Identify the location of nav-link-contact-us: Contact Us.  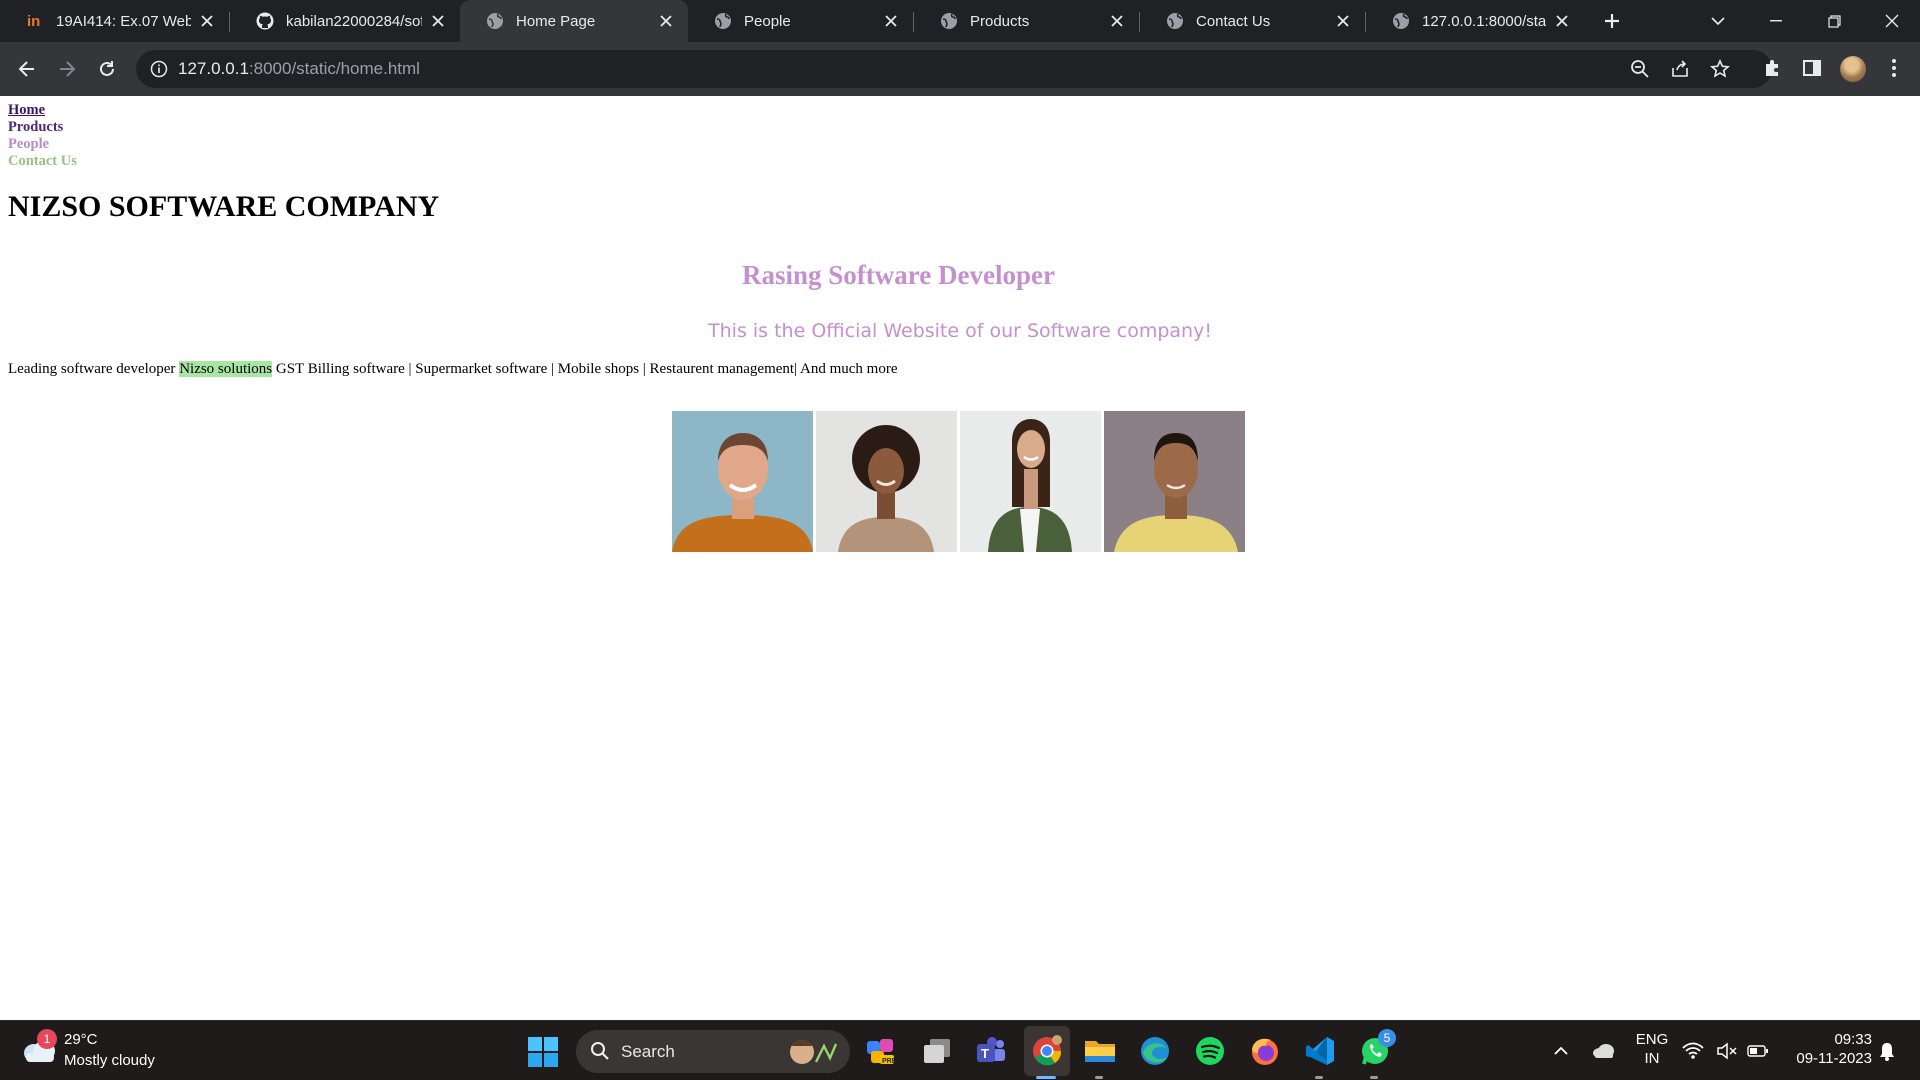
(42, 161).